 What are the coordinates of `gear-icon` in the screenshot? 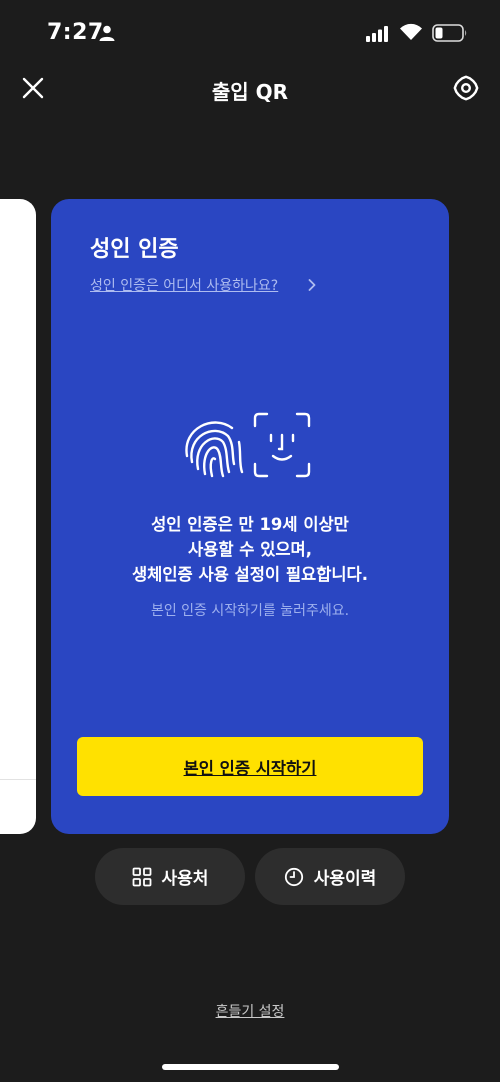 It's located at (466, 88).